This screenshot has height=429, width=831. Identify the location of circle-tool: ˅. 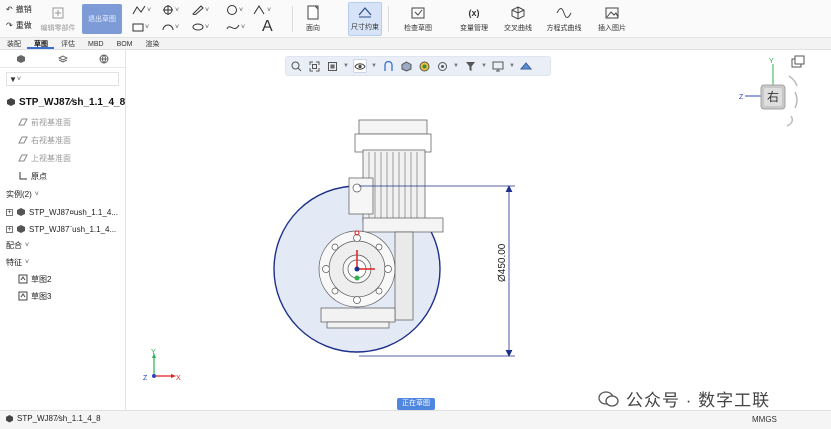
(234, 10).